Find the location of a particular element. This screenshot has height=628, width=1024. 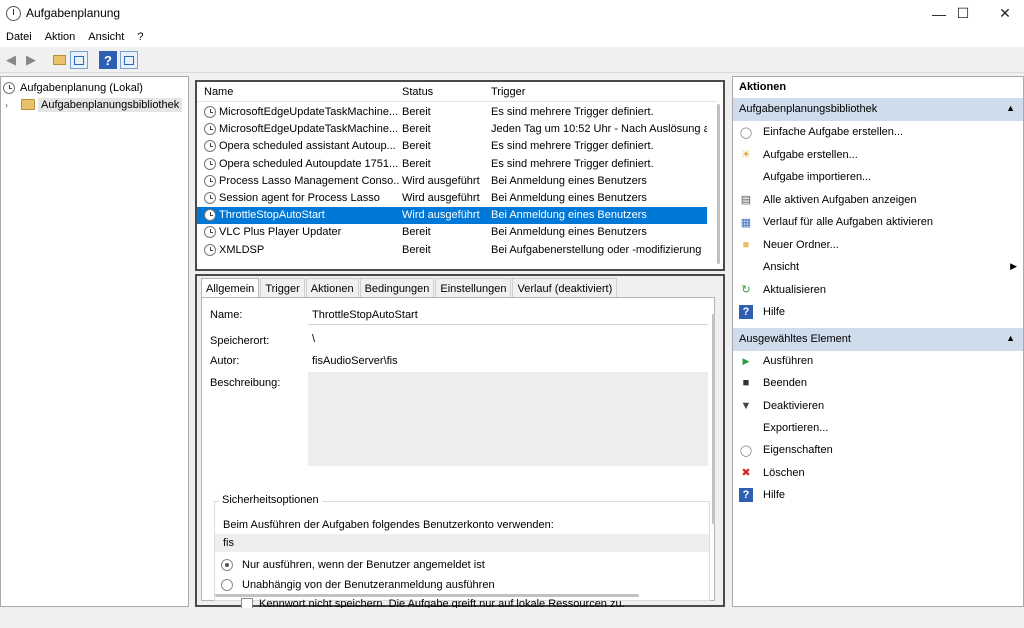

section-header-library-label: Aufgabenplanungsbibliothek is located at coordinates (808, 109).